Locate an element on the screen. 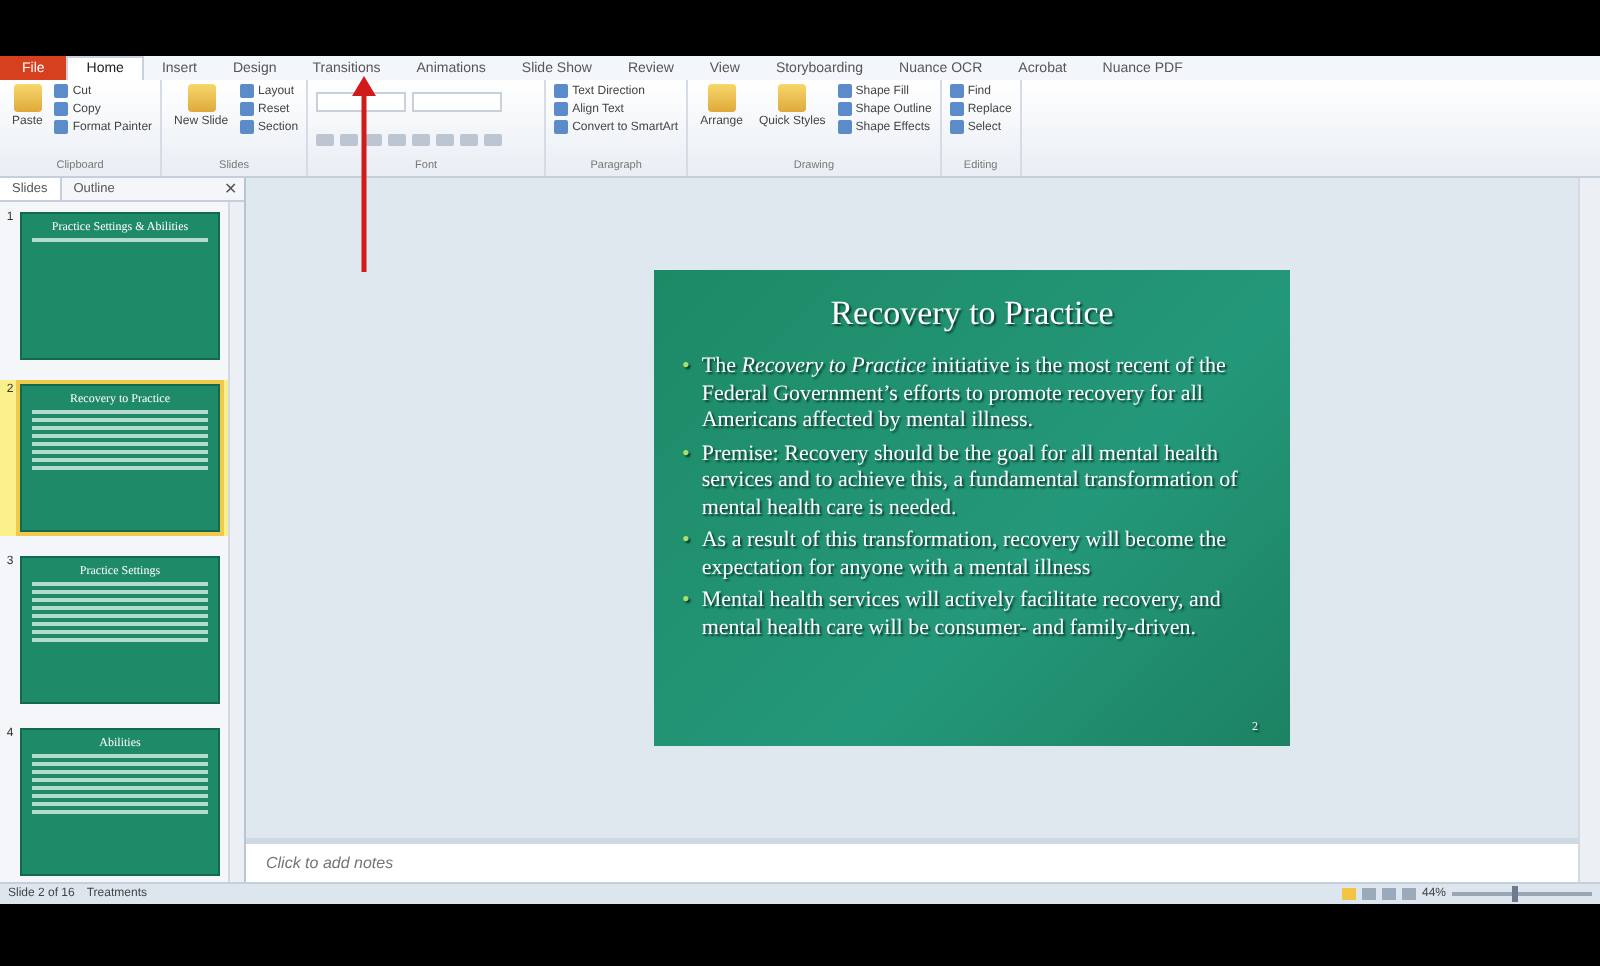 Image resolution: width=1600 pixels, height=966 pixels. bullet-text: The Recovery to Practice initiative is the most recent of the Federal Government’s efforts to promote recovery for all Americans affected by mental illness. is located at coordinates (964, 394).